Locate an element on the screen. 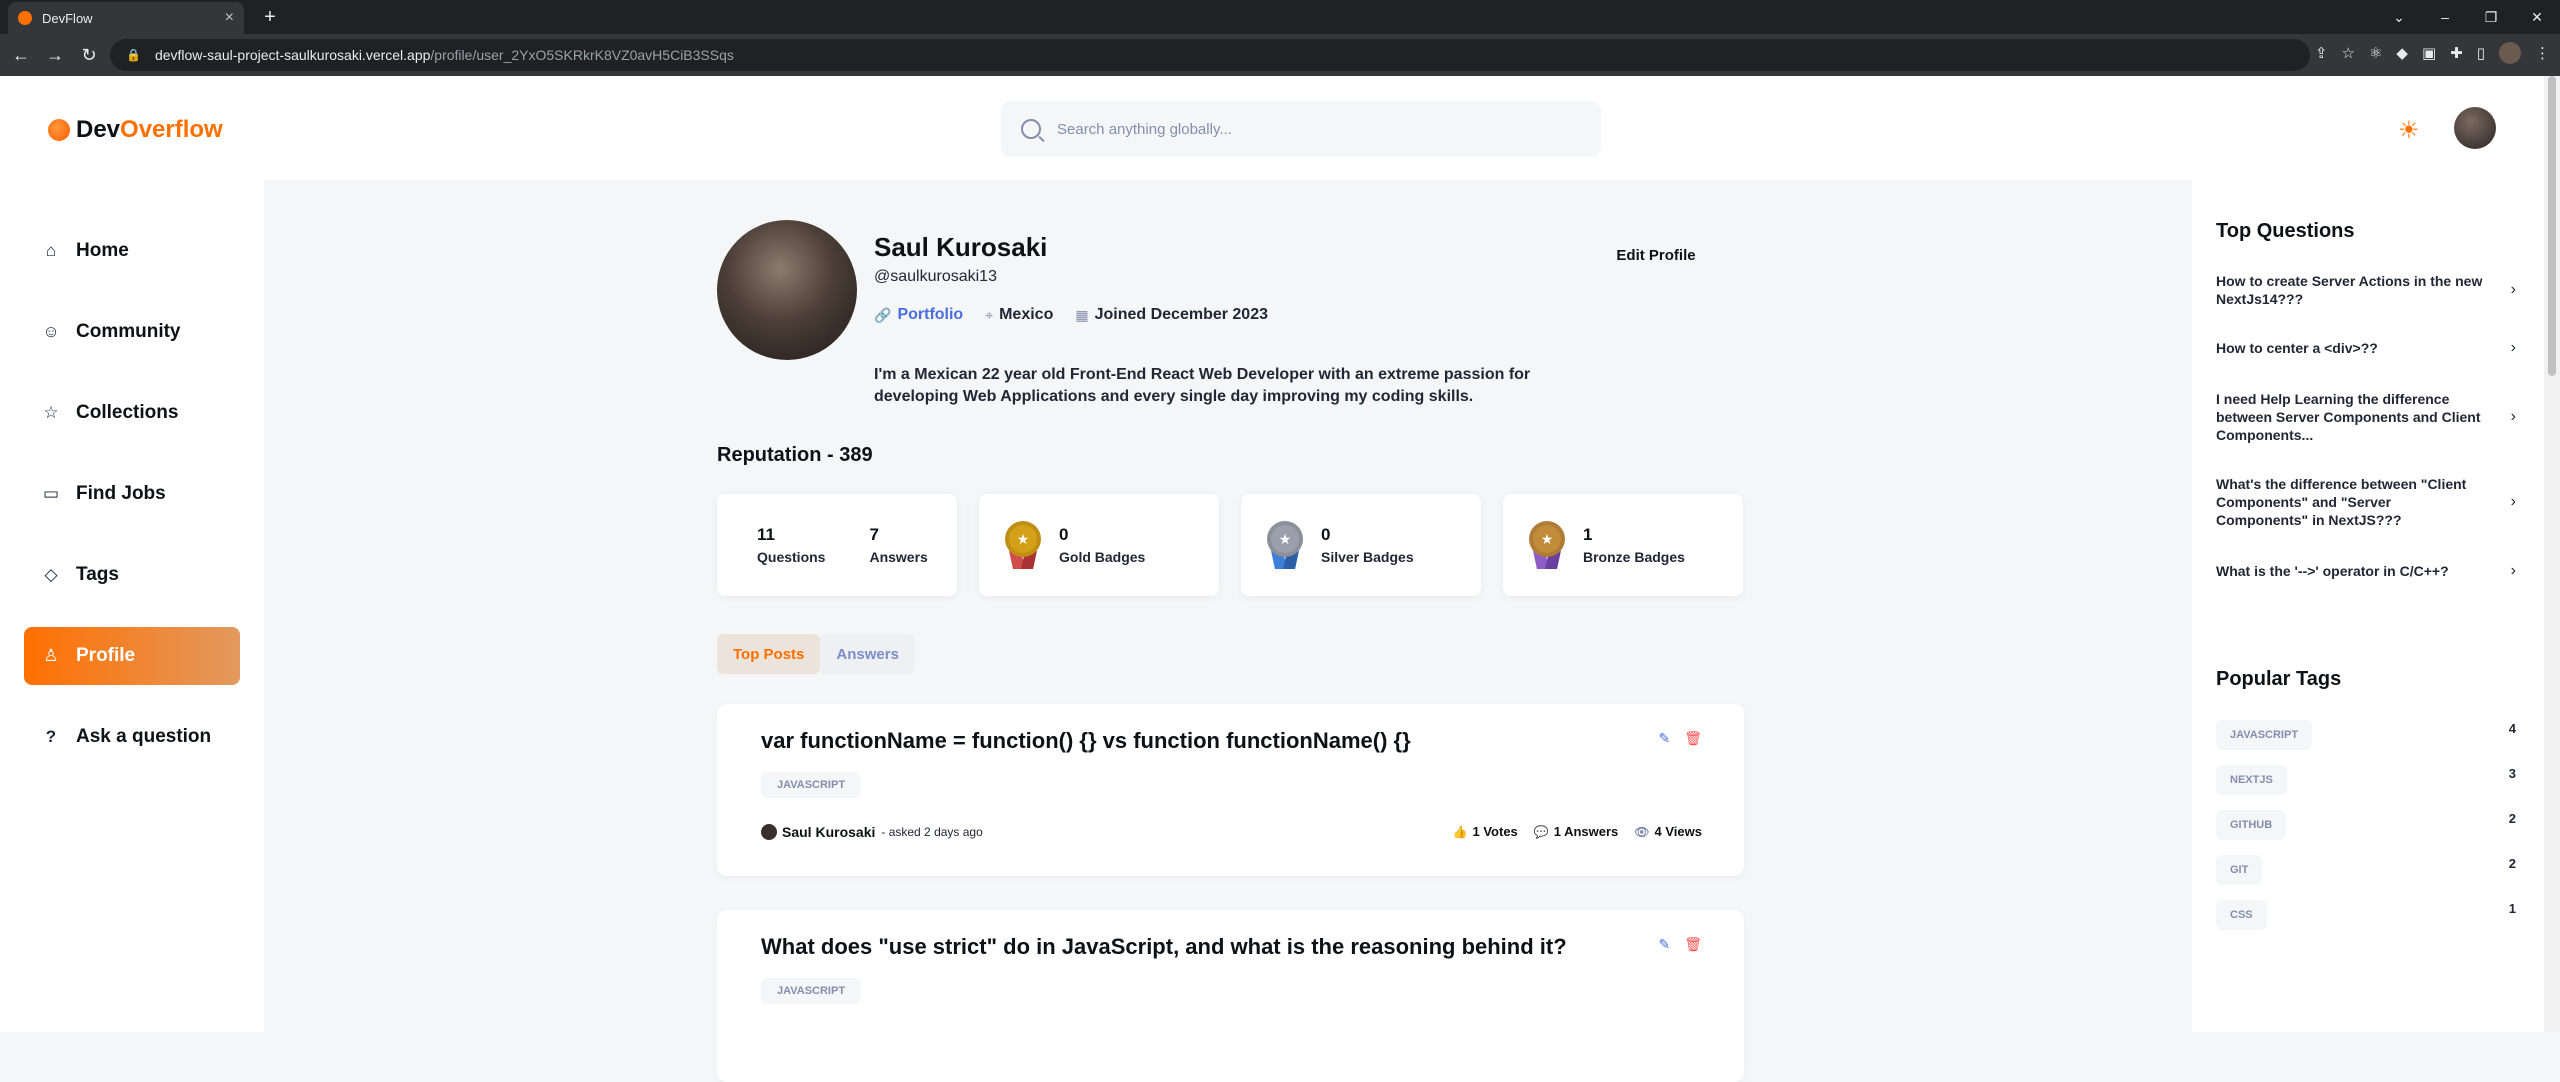  forward-icon: → is located at coordinates (55, 55).